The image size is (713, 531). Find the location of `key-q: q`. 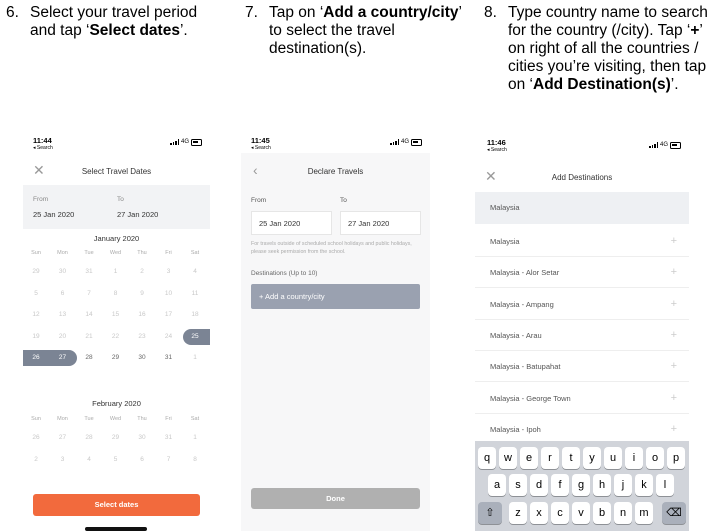

key-q: q is located at coordinates (487, 458).